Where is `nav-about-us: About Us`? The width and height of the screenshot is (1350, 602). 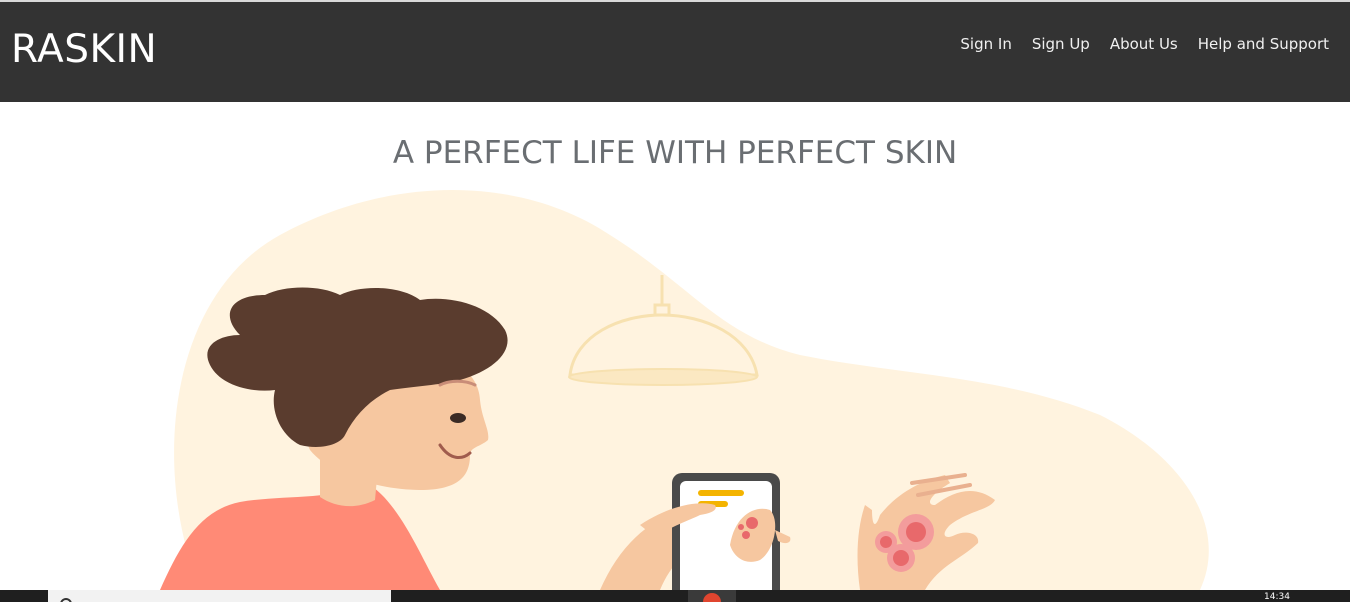 nav-about-us: About Us is located at coordinates (1144, 44).